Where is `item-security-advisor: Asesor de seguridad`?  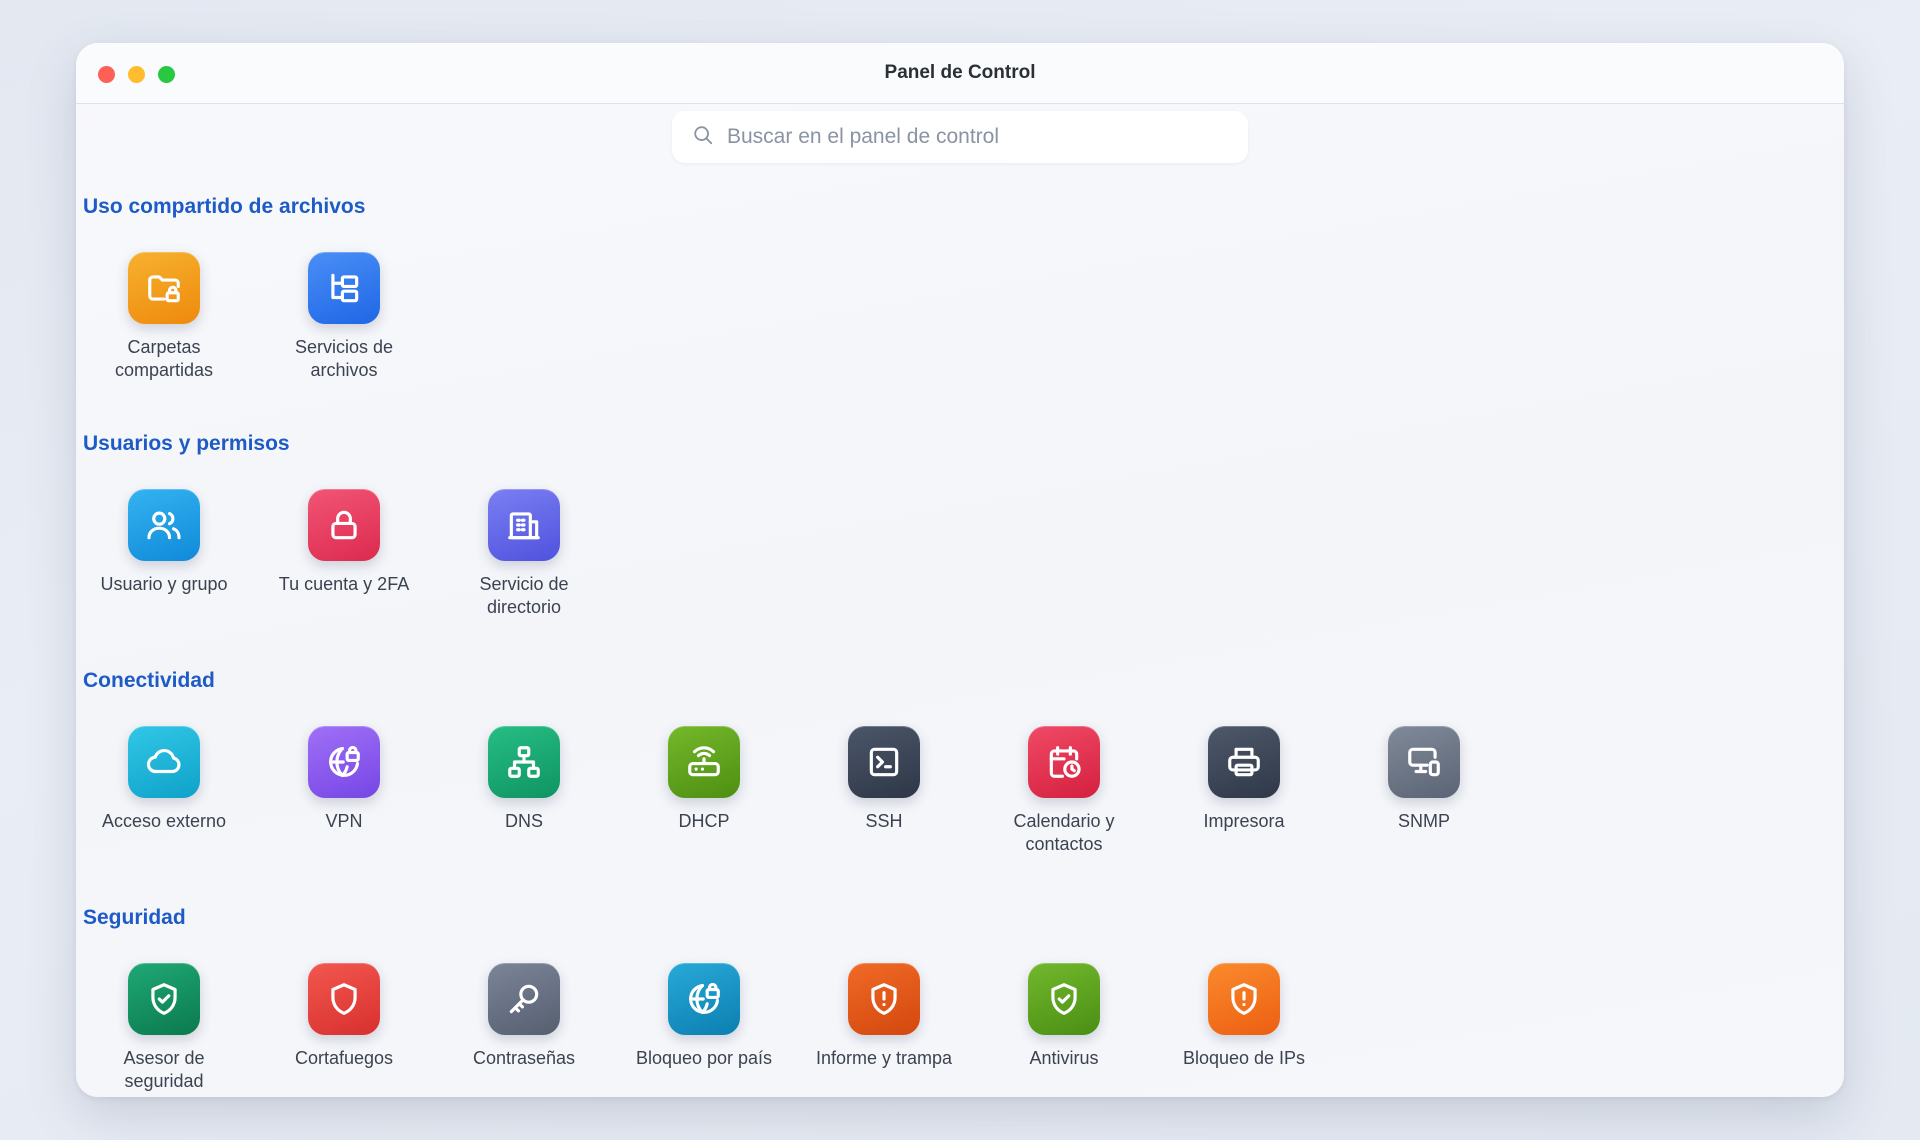 item-security-advisor: Asesor de seguridad is located at coordinates (164, 1028).